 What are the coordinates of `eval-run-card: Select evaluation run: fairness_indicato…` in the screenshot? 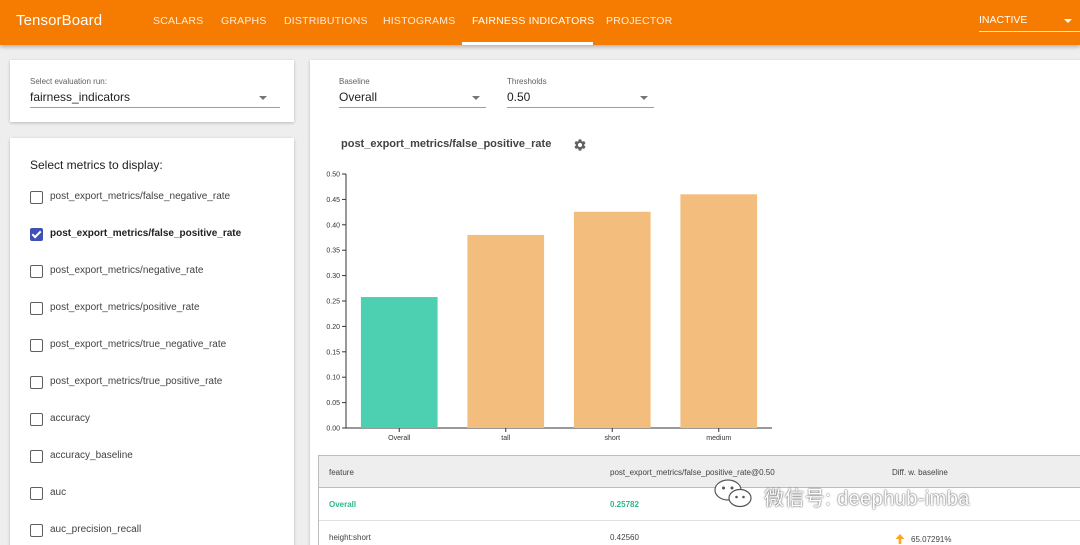 It's located at (152, 91).